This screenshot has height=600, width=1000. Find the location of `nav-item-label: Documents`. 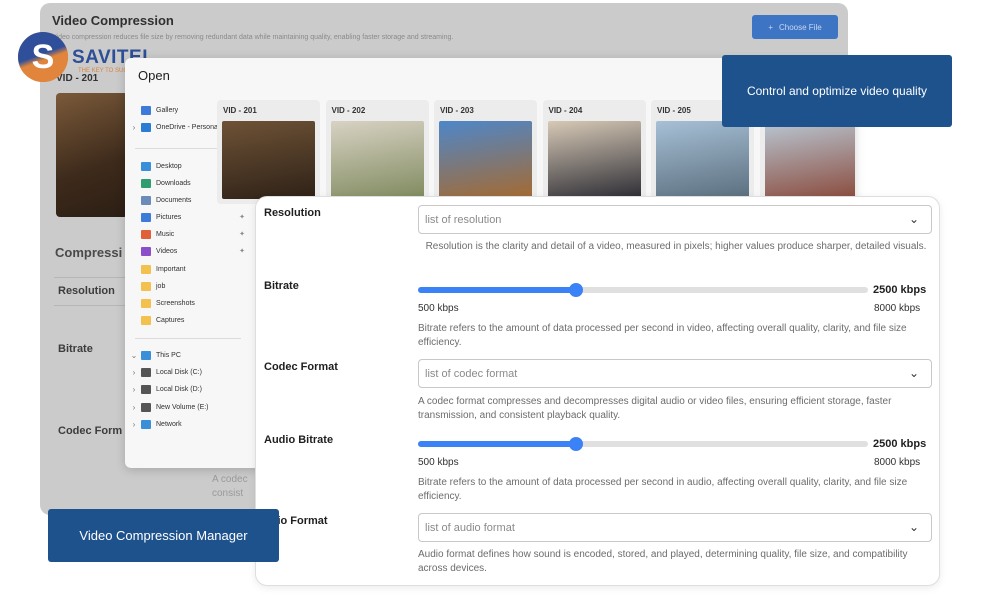

nav-item-label: Documents is located at coordinates (174, 200).